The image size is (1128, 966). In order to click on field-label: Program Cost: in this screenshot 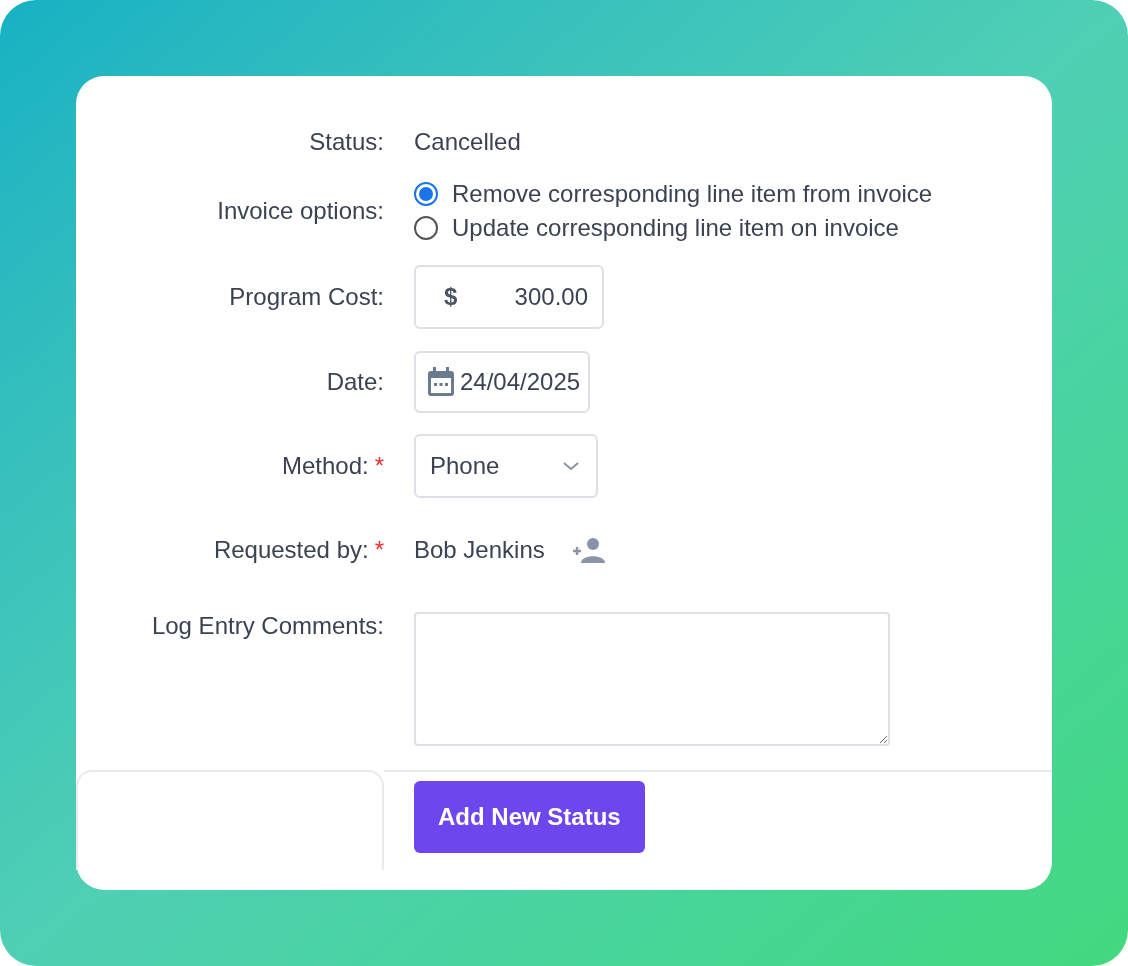, I will do `click(306, 297)`.